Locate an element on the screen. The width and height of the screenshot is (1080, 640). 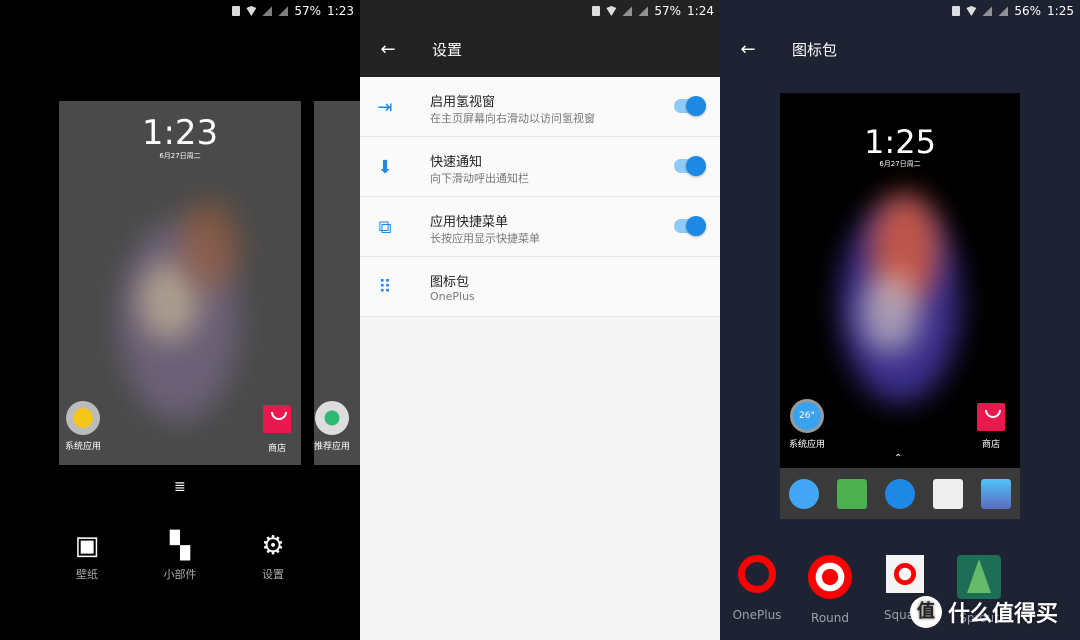
status-bar: 57% 1:24 is located at coordinates (540, 11).